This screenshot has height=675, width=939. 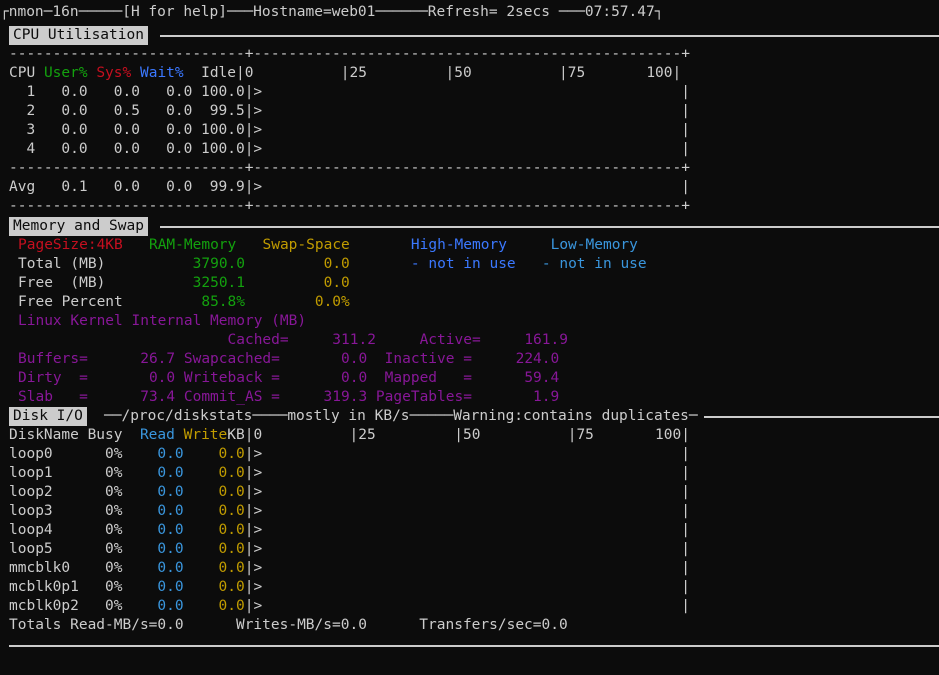 What do you see at coordinates (65, 73) in the screenshot?
I see `cpu-col-user: User%` at bounding box center [65, 73].